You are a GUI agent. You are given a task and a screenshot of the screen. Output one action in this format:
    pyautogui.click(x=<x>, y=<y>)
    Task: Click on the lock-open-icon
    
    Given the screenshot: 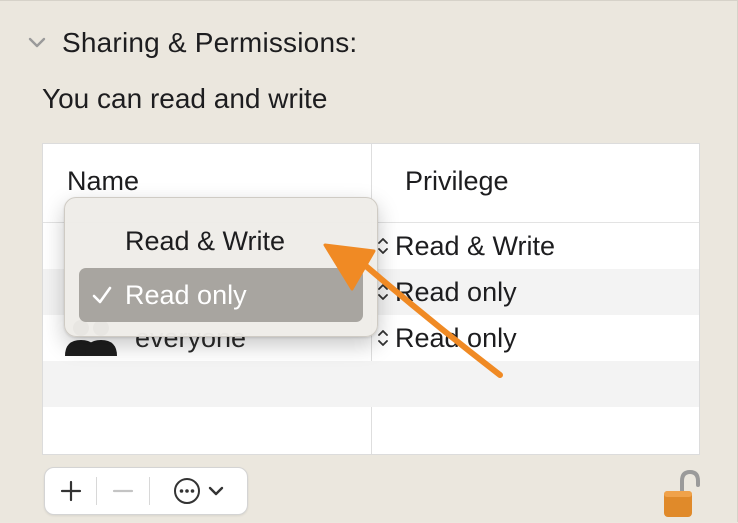 What is the action you would take?
    pyautogui.click(x=682, y=494)
    